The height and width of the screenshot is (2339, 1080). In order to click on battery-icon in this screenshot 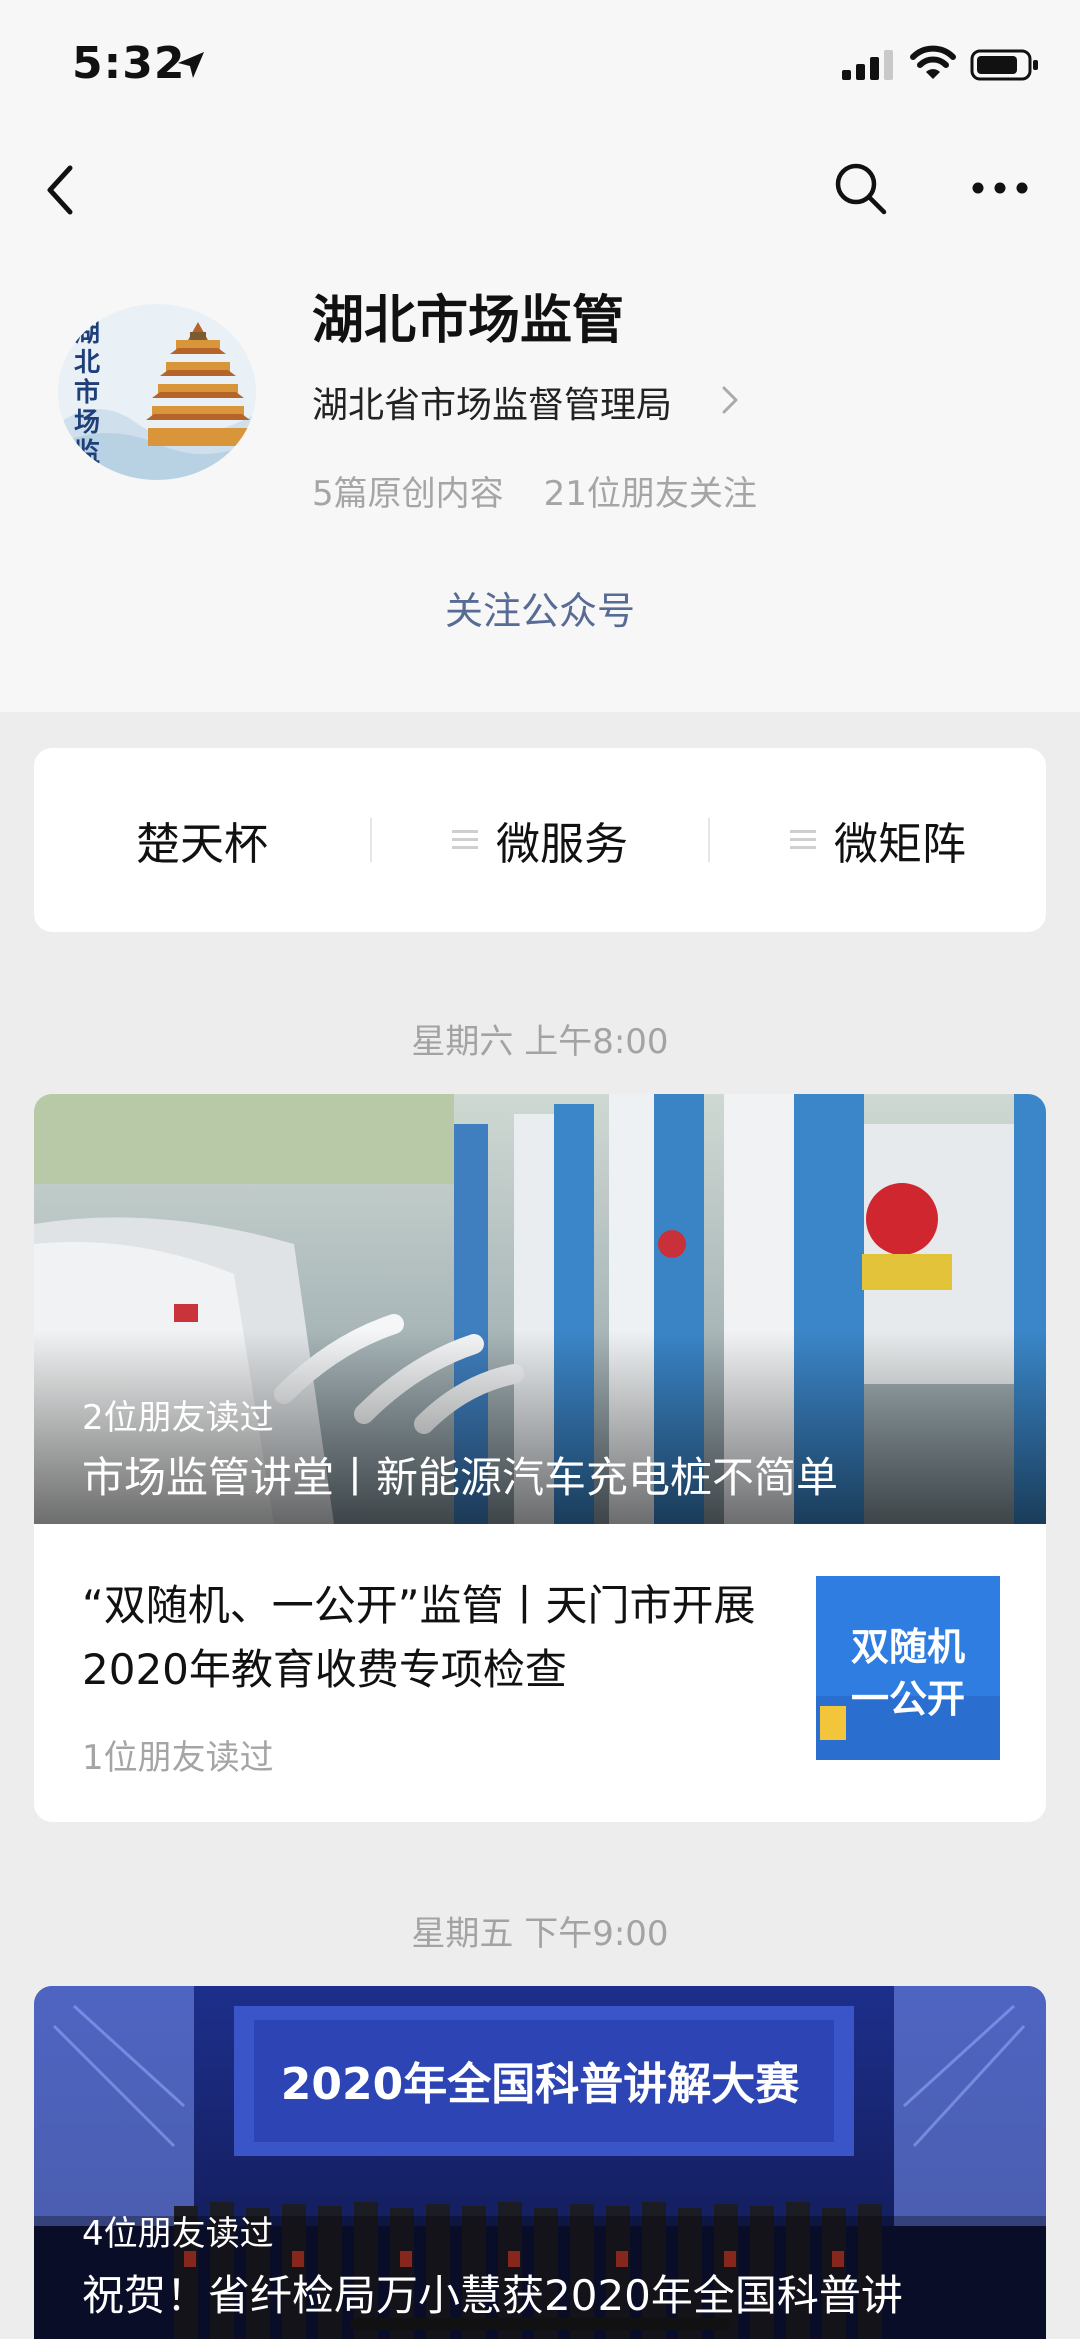, I will do `click(1004, 65)`.